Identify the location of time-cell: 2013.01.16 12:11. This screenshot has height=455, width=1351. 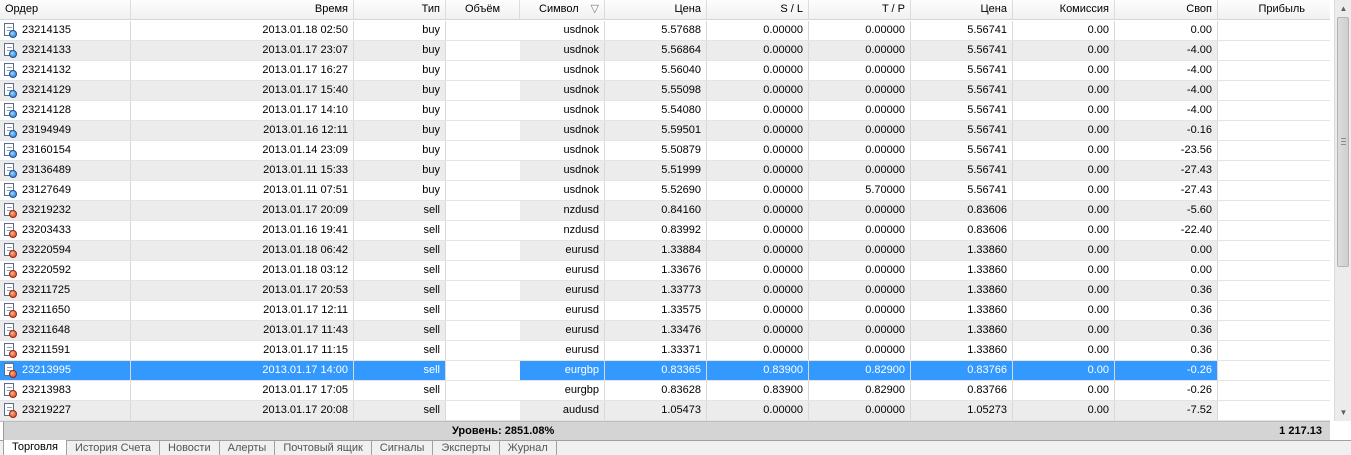
(242, 130).